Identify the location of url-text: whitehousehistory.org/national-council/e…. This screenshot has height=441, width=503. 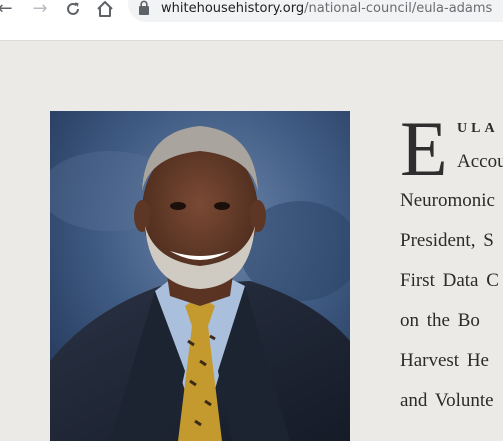
(326, 9).